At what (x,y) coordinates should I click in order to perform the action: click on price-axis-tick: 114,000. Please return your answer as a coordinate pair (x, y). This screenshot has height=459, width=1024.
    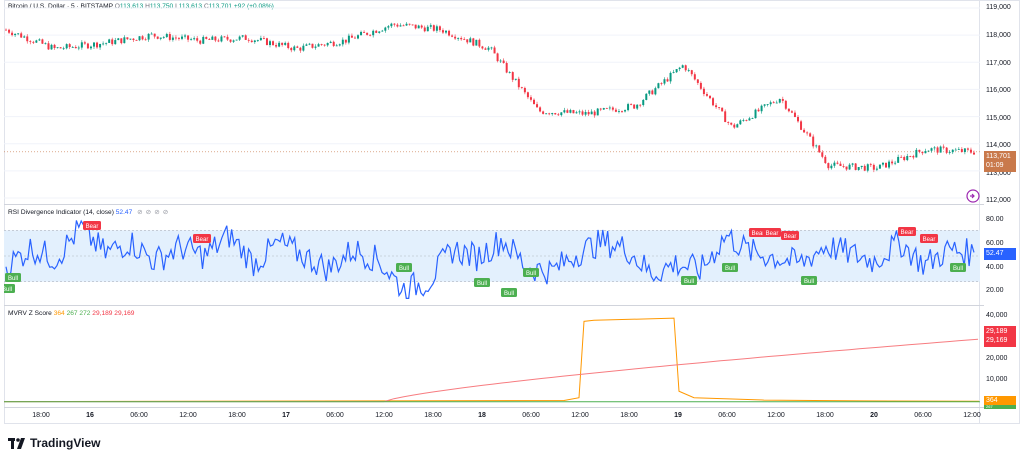
    Looking at the image, I should click on (998, 145).